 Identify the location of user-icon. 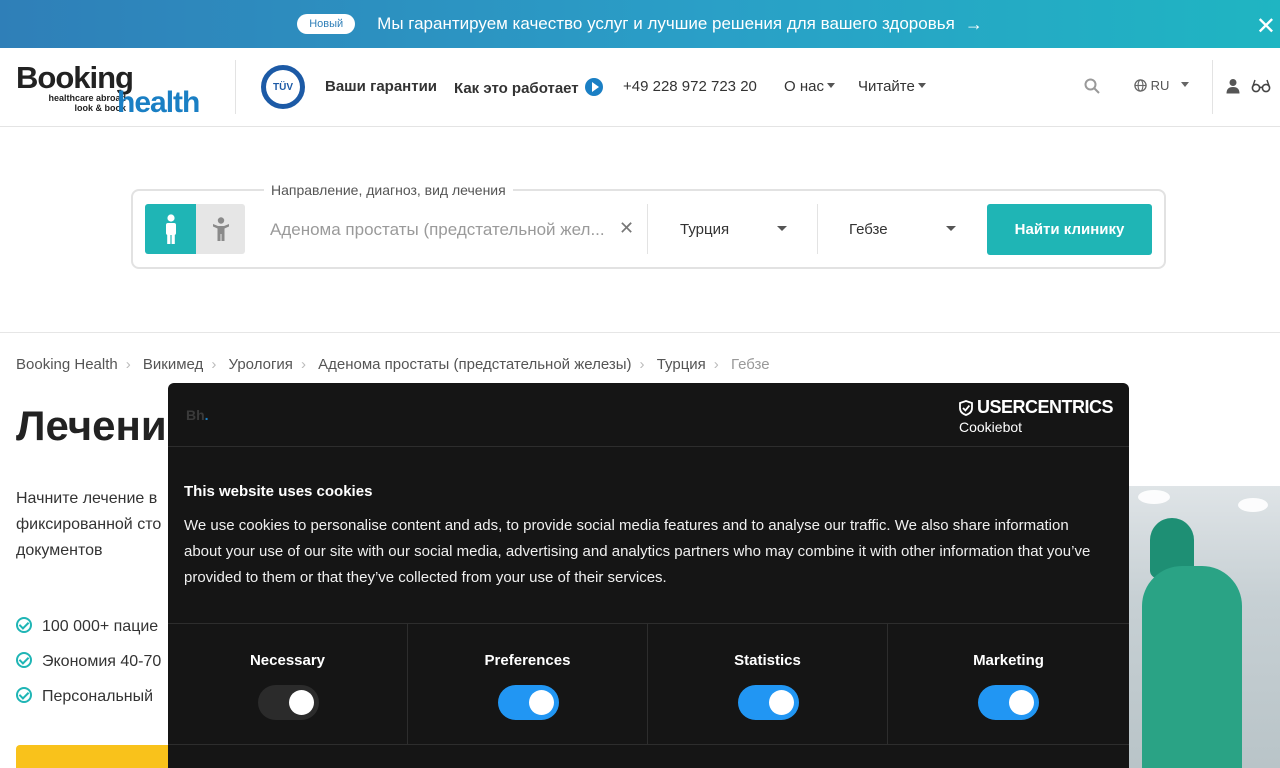
(1233, 86).